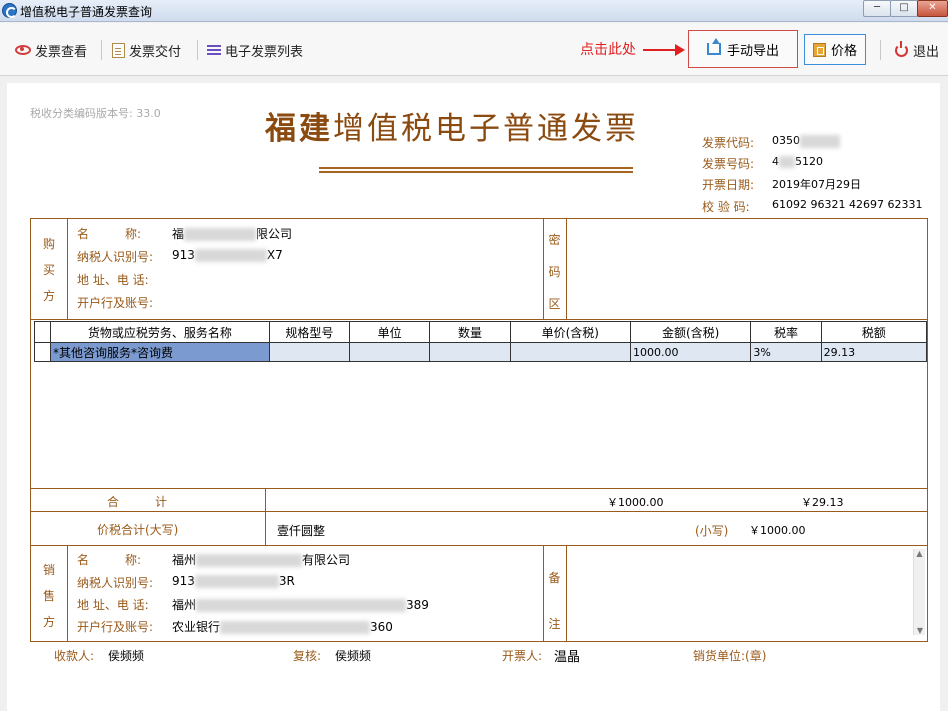  Describe the element at coordinates (570, 332) in the screenshot. I see `col-header-price: 单价(含税)` at that location.